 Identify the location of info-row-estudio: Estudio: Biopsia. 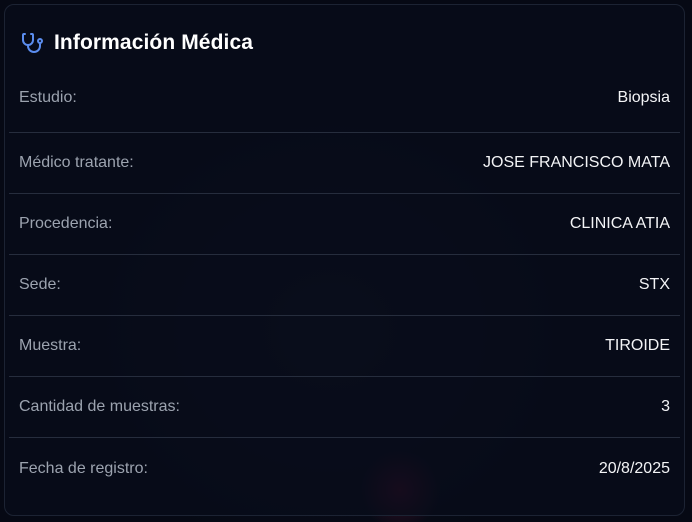
(344, 102).